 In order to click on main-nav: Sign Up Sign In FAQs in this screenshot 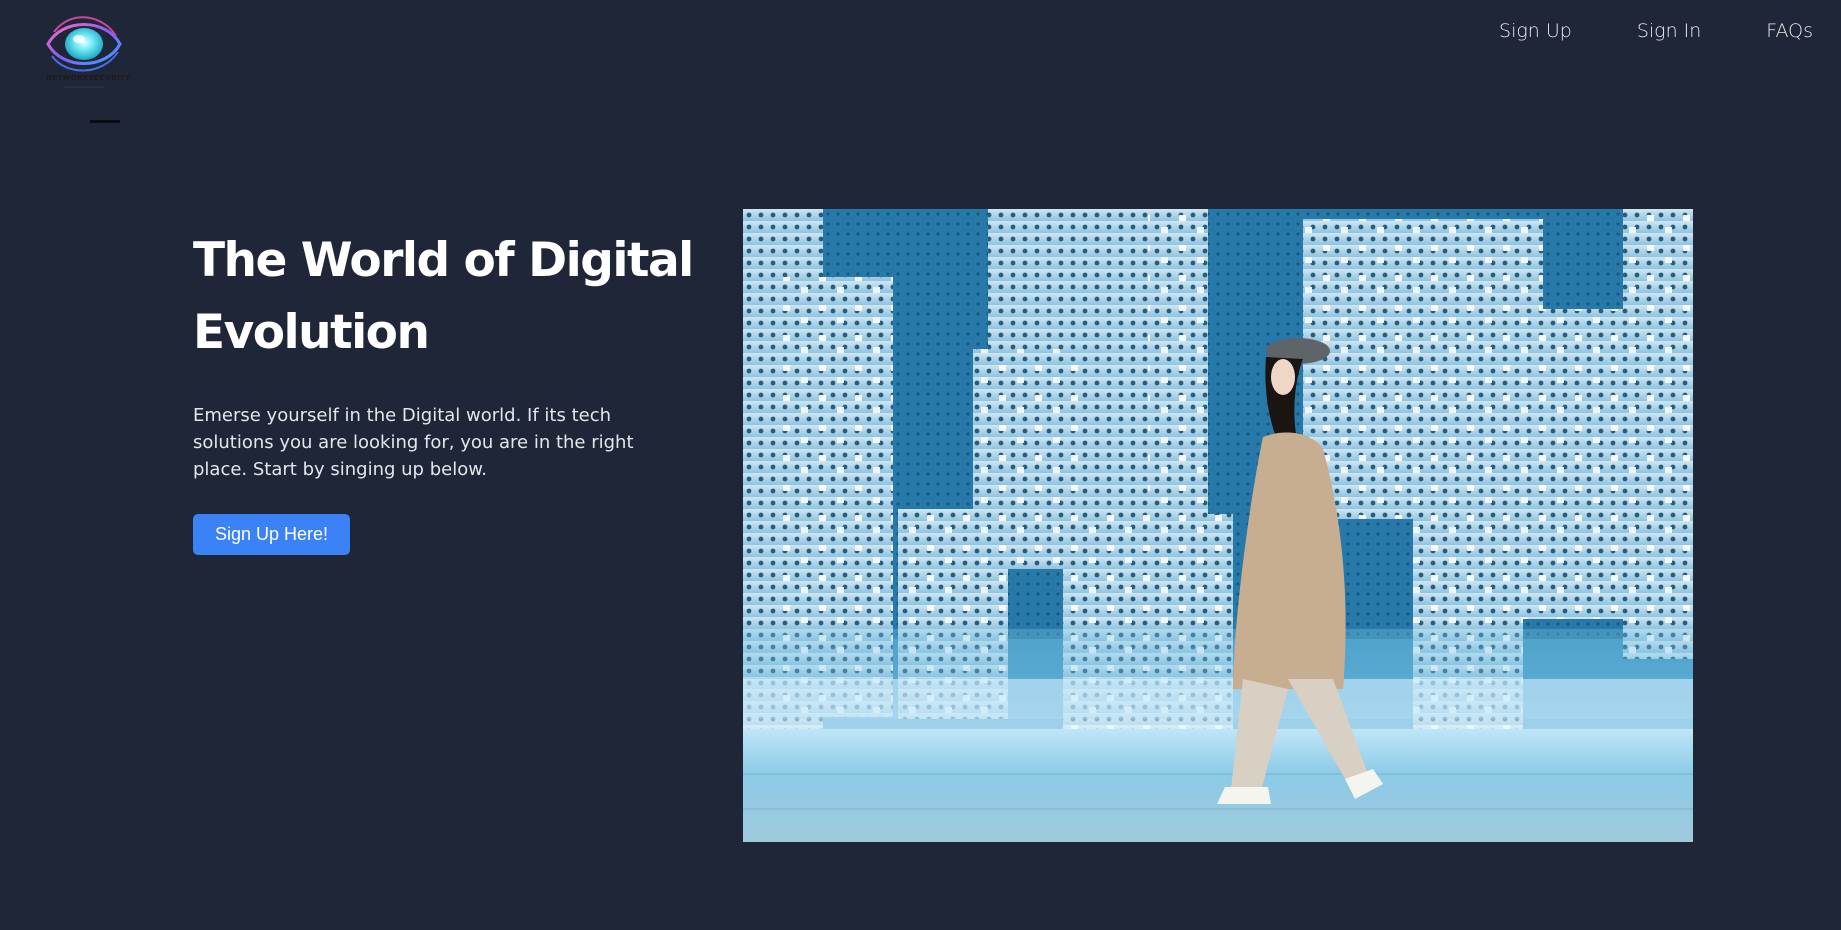, I will do `click(1656, 31)`.